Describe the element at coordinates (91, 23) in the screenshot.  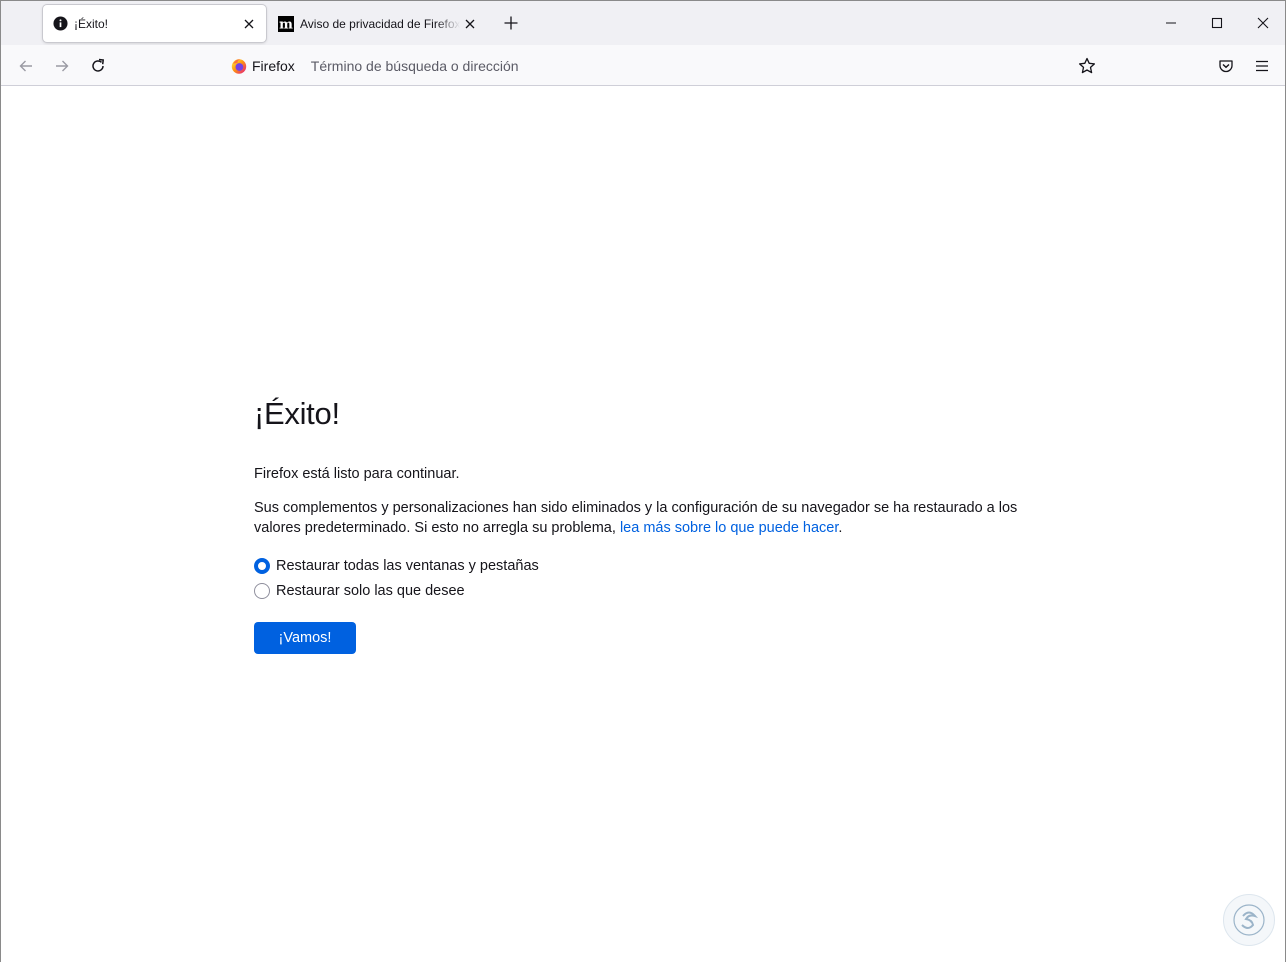
I see `tab-title: ¡Éxito!` at that location.